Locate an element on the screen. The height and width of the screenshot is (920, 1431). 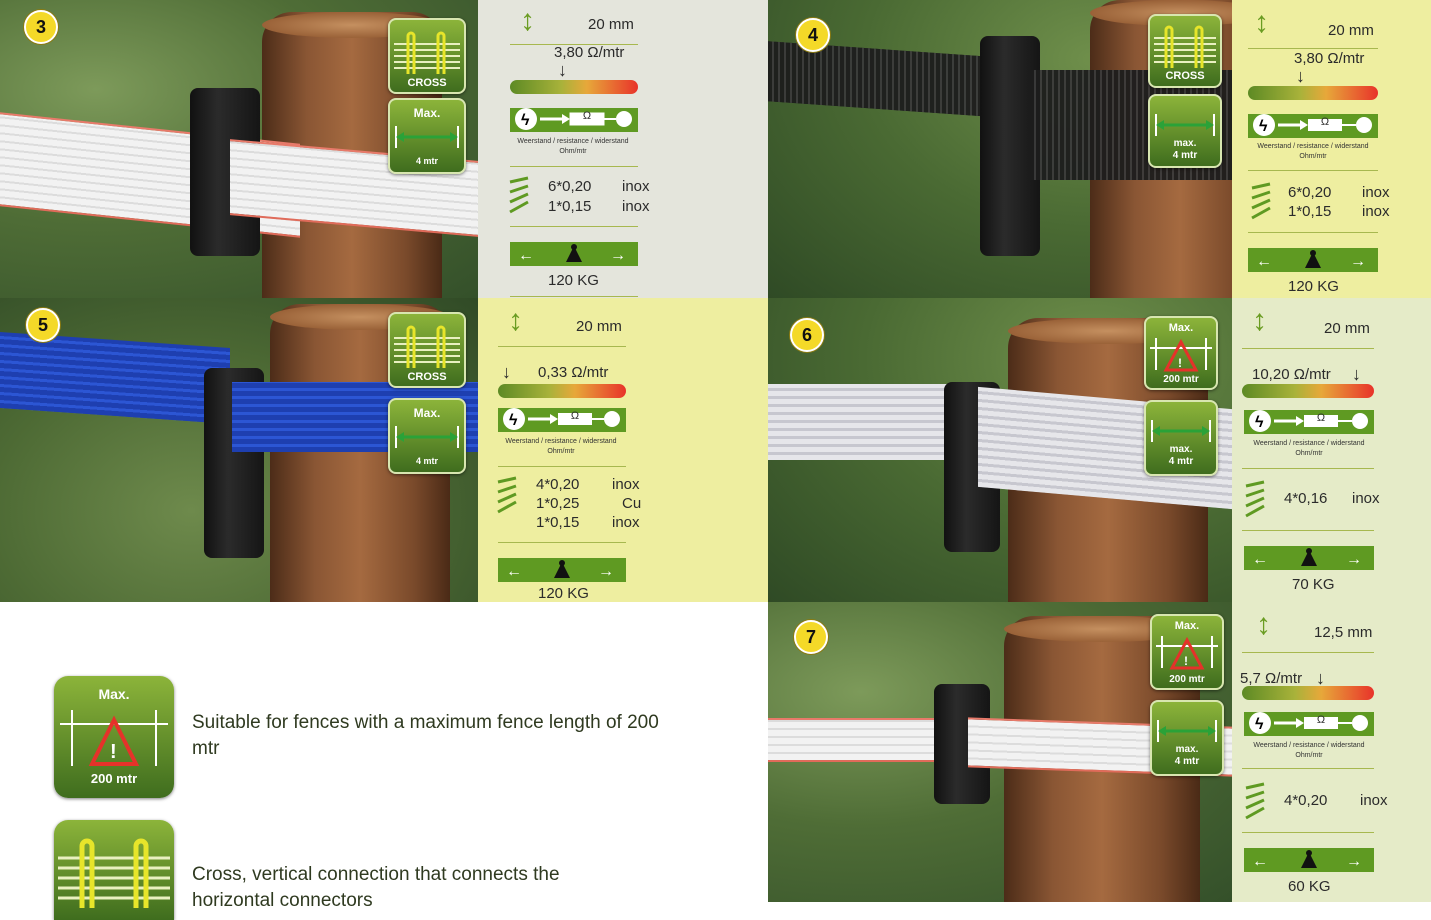
product-4-photo: 4 CROSS max. 4 mtr is located at coordinates (1000, 149).